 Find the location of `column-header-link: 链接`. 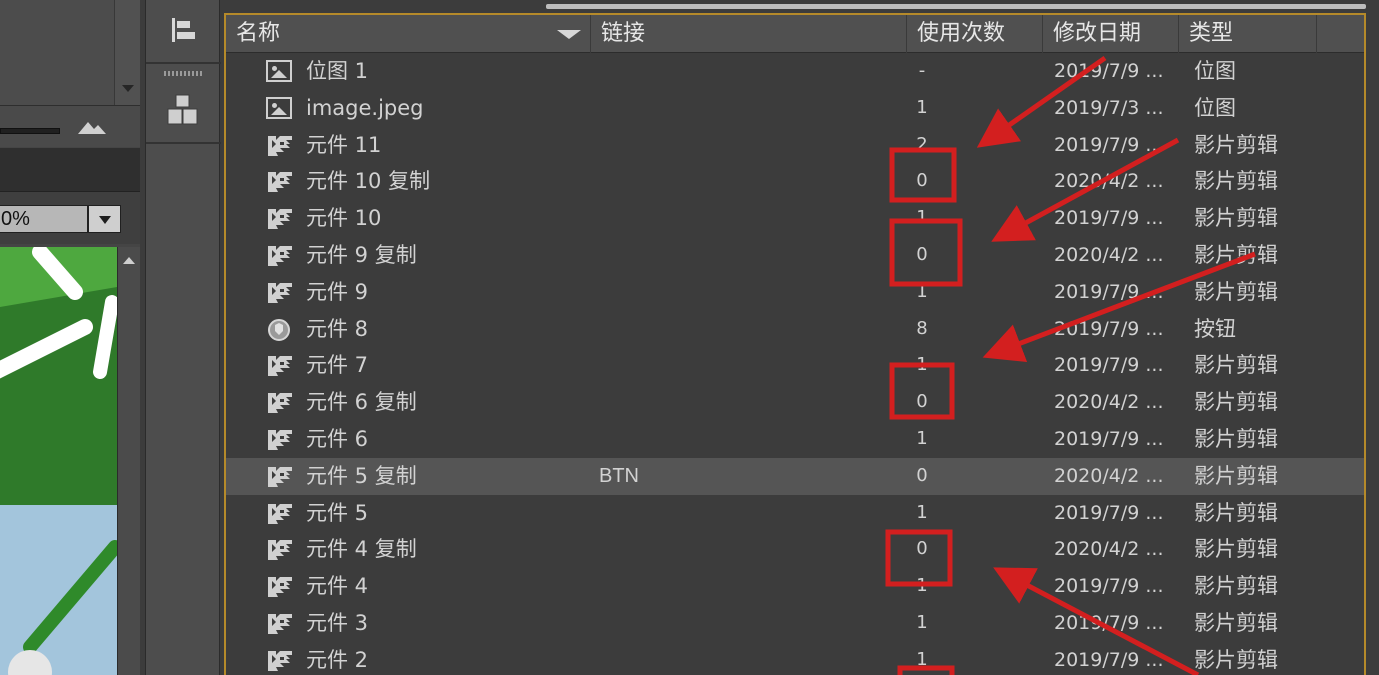

column-header-link: 链接 is located at coordinates (749, 34).